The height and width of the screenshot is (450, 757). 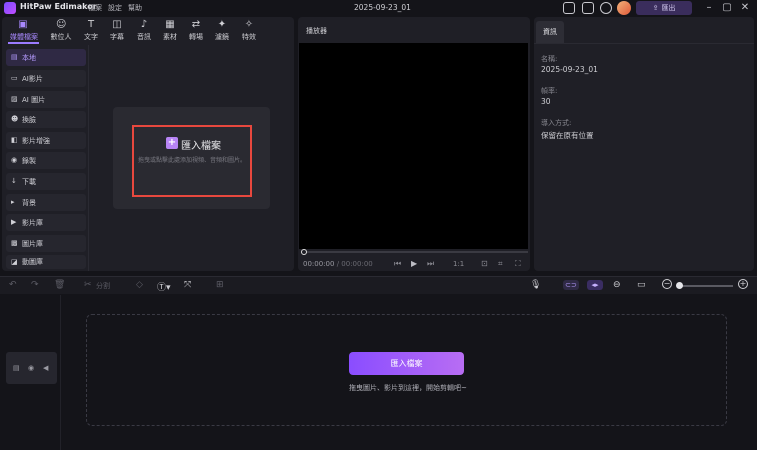 What do you see at coordinates (518, 264) in the screenshot?
I see `fullscreen-icon: ⛶` at bounding box center [518, 264].